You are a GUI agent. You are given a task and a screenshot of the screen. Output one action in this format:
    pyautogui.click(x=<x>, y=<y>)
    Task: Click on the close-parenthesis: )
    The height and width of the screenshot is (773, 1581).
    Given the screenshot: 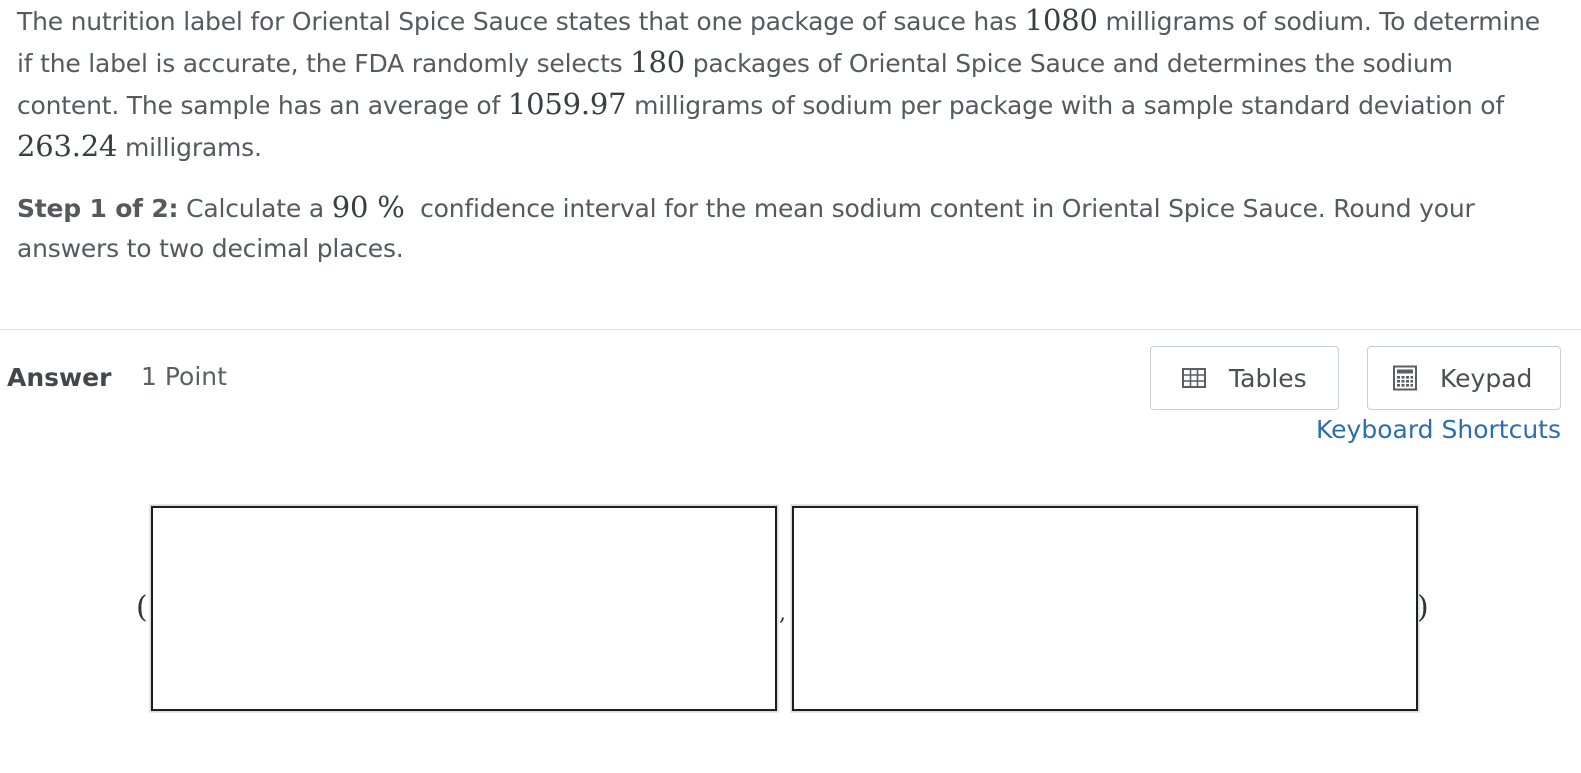 What is the action you would take?
    pyautogui.click(x=1423, y=607)
    